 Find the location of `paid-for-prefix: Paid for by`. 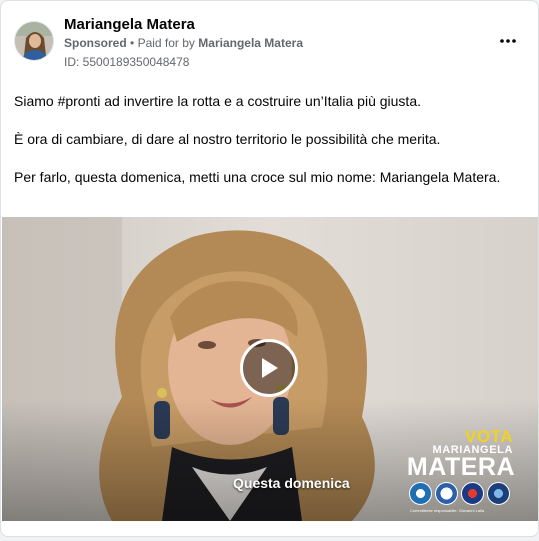

paid-for-prefix: Paid for by is located at coordinates (166, 43).